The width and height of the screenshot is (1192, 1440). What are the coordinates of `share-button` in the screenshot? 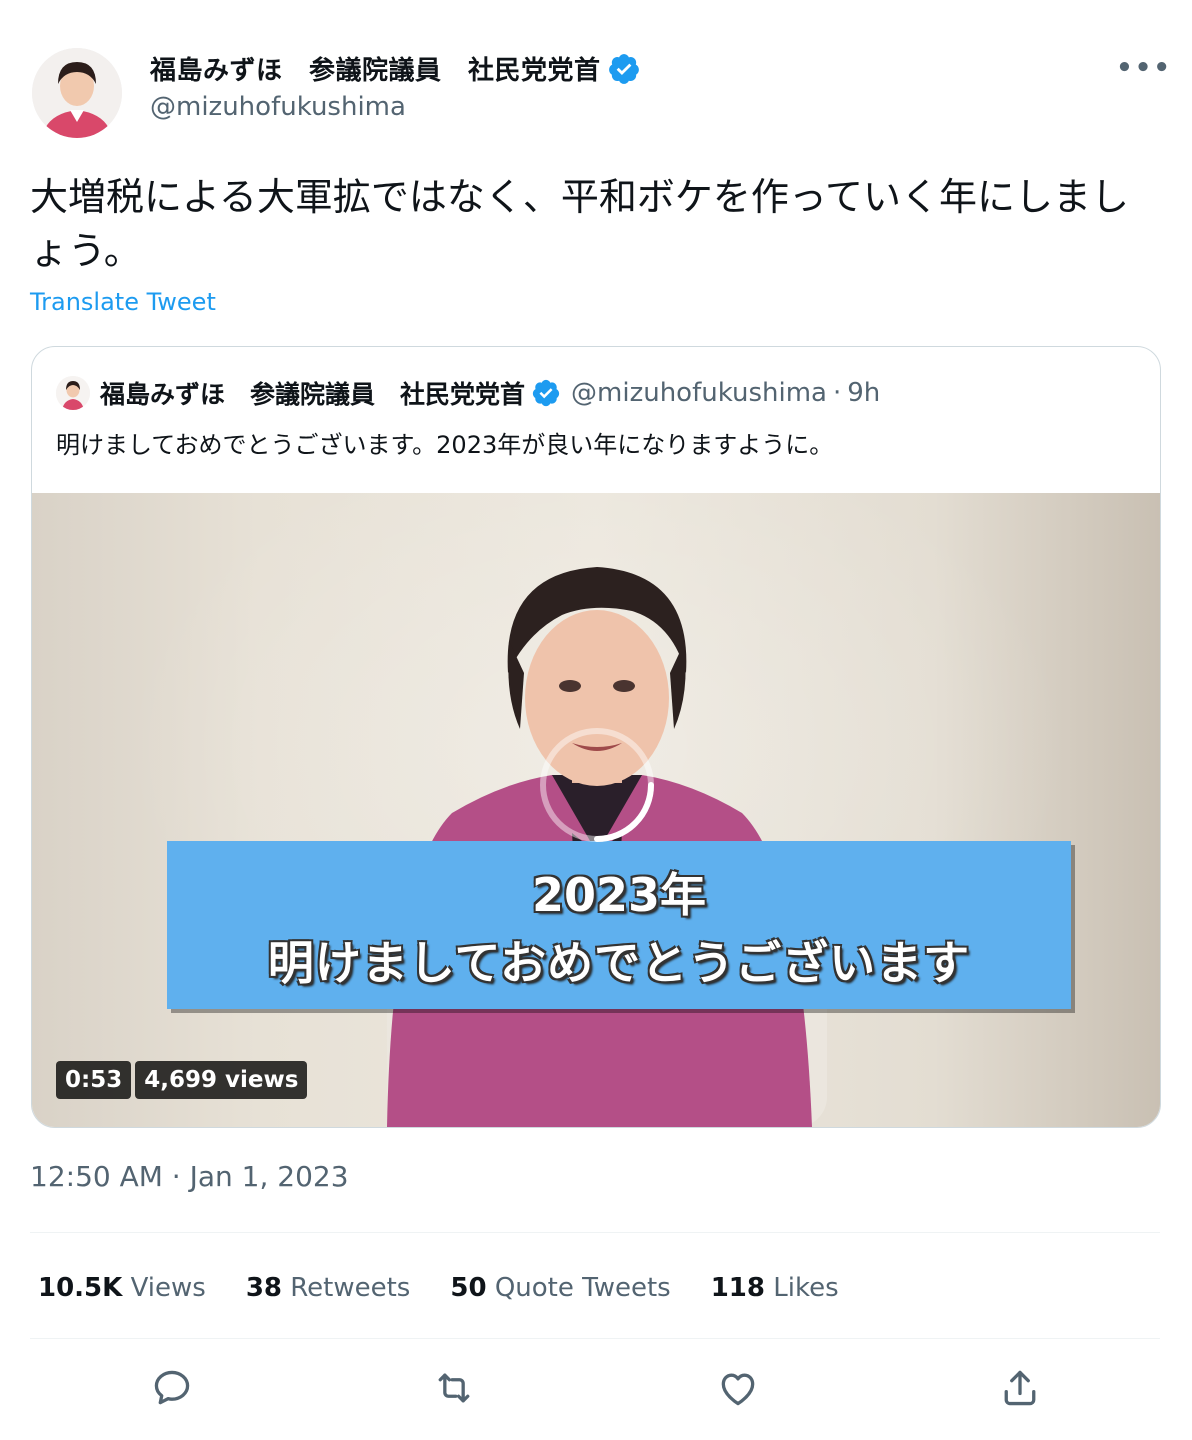 It's located at (1020, 1388).